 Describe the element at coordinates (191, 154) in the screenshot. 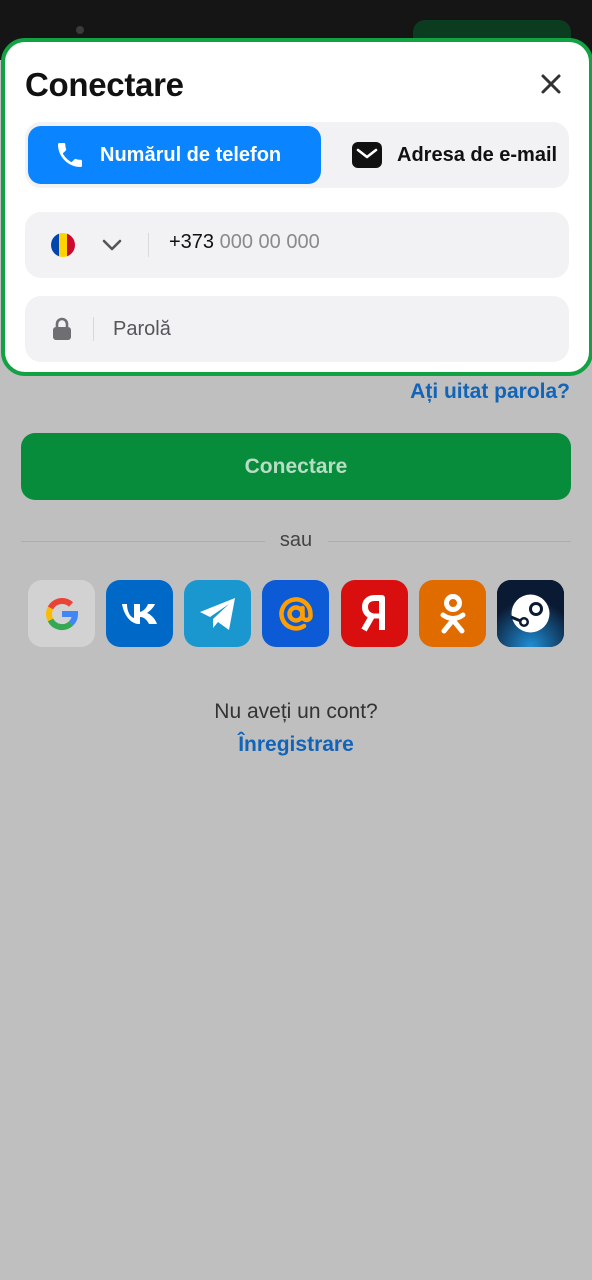

I see `tab-phone-label: Numărul de telefon` at that location.